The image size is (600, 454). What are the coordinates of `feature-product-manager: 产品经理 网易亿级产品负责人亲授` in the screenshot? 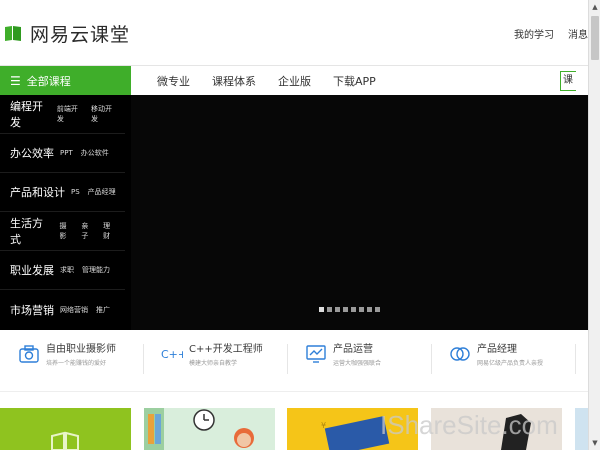 It's located at (496, 360).